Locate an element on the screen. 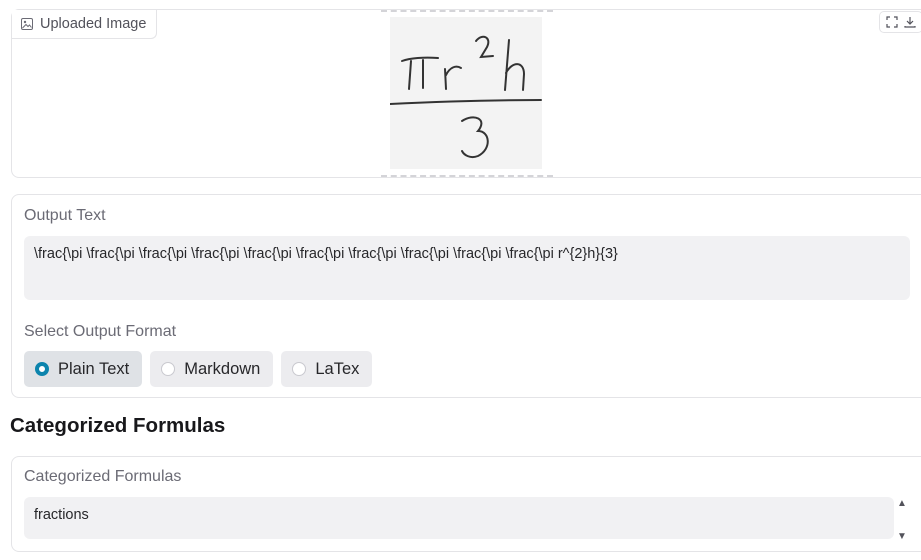 This screenshot has width=921, height=560. uploaded-image-label-text: Uploaded Image is located at coordinates (93, 24).